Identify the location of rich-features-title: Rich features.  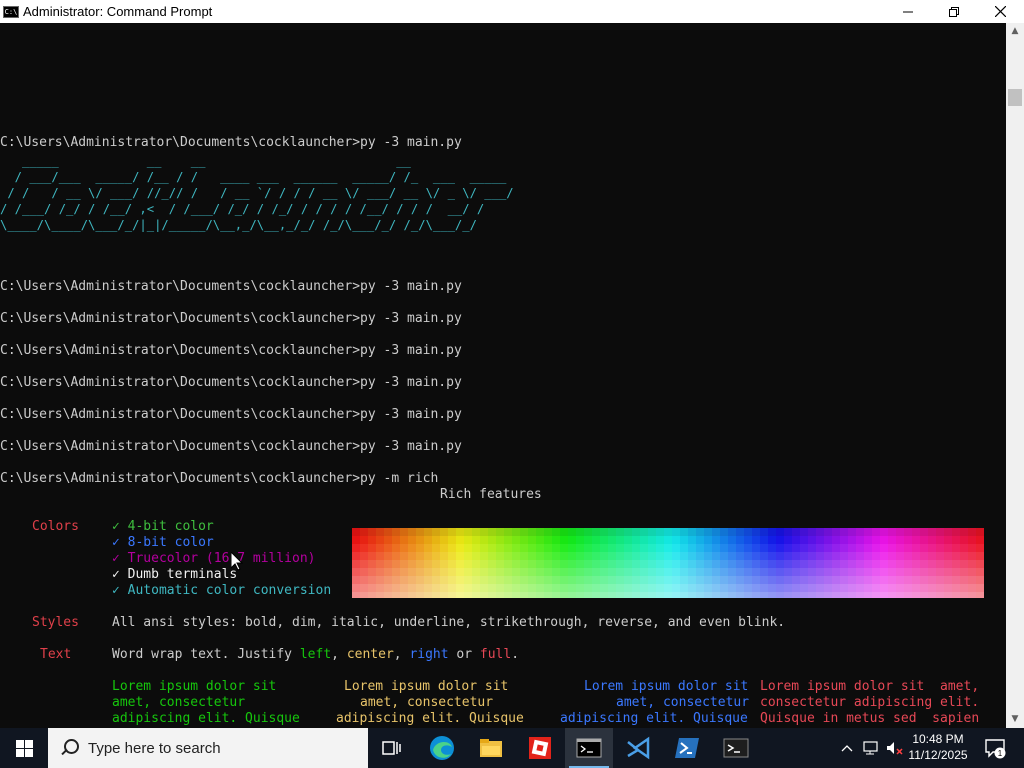
(491, 494).